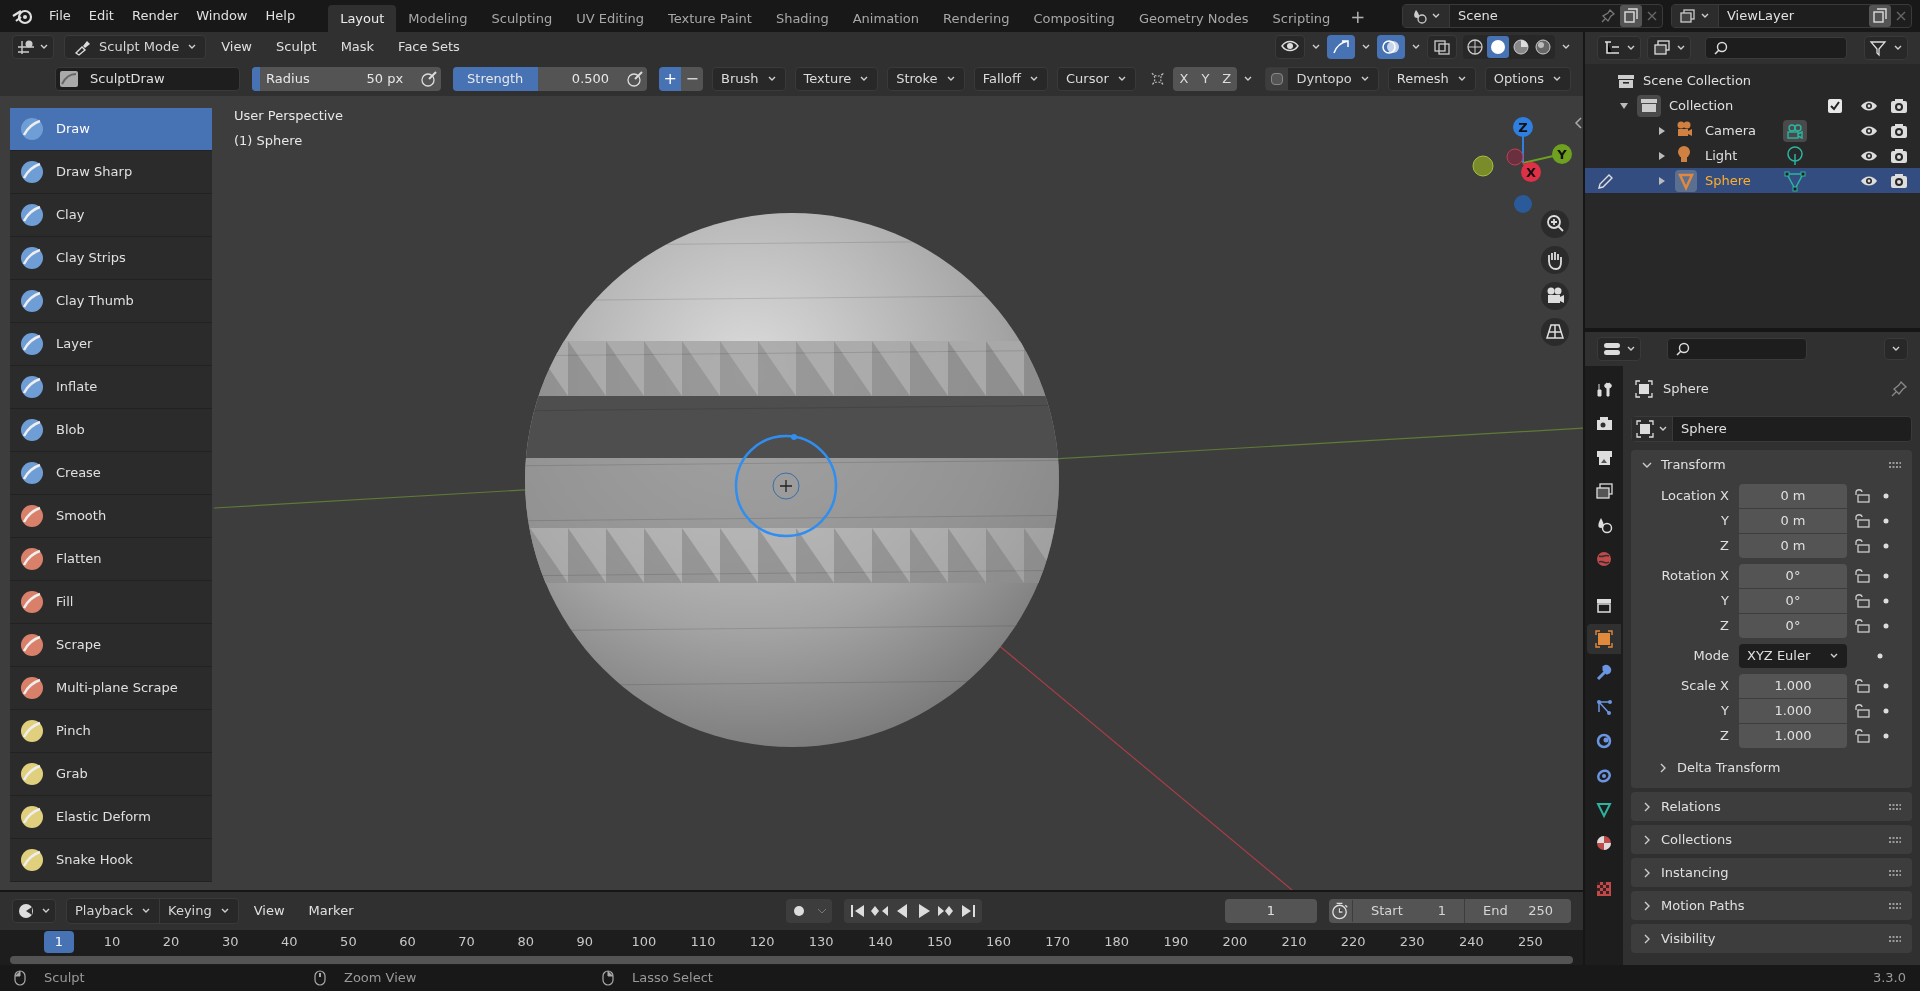 This screenshot has width=1920, height=991. I want to click on mode-dropdown: Sculpt Mode, so click(135, 47).